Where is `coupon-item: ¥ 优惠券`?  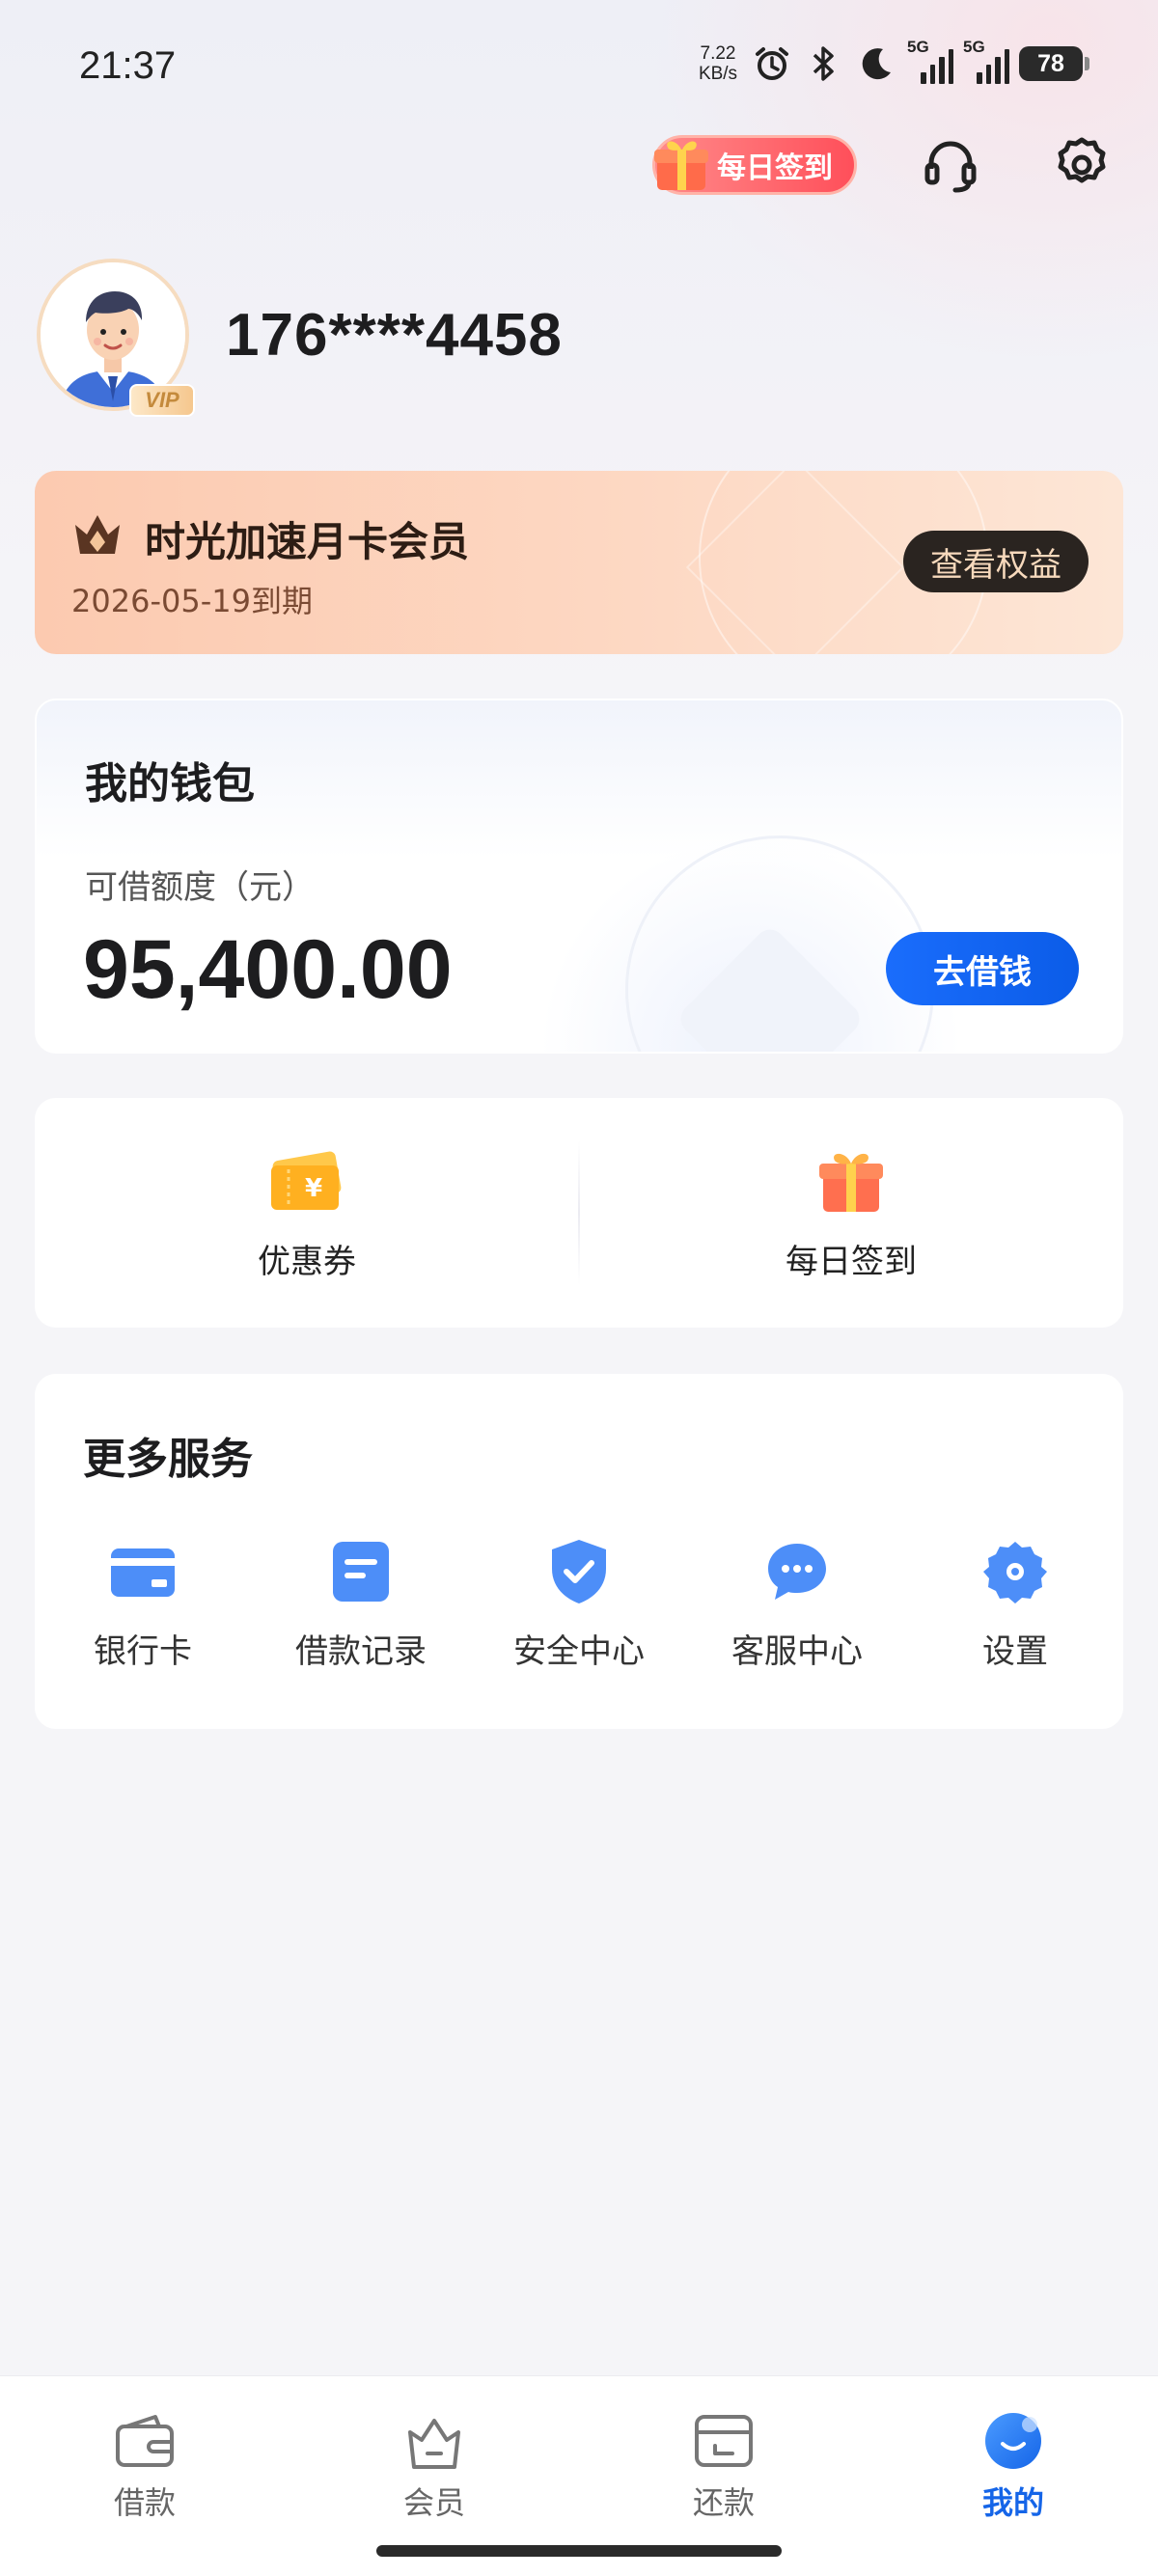
coupon-item: ¥ 优惠券 is located at coordinates (307, 1213).